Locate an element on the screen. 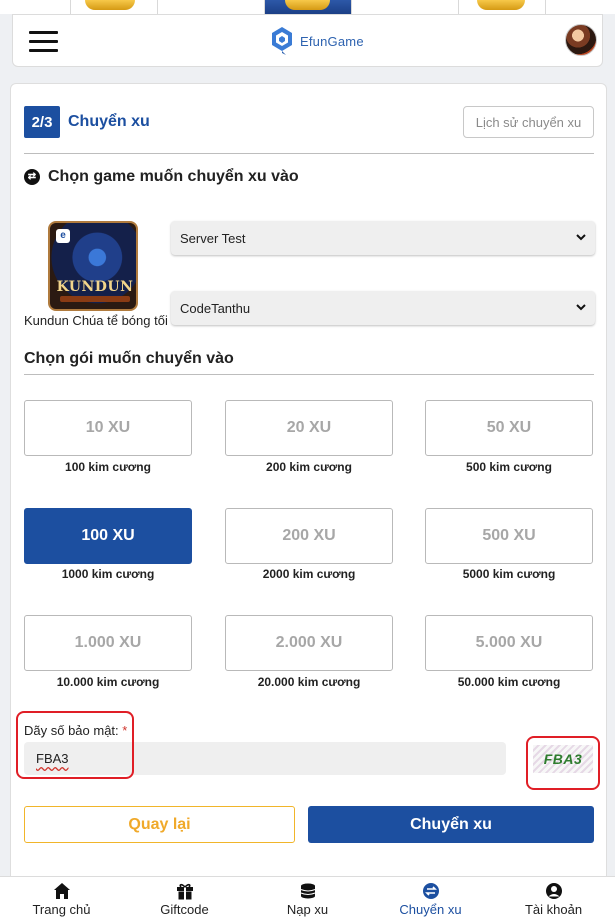 The width and height of the screenshot is (615, 918). choose-package-label: Chọn gói muốn chuyển vào is located at coordinates (129, 358).